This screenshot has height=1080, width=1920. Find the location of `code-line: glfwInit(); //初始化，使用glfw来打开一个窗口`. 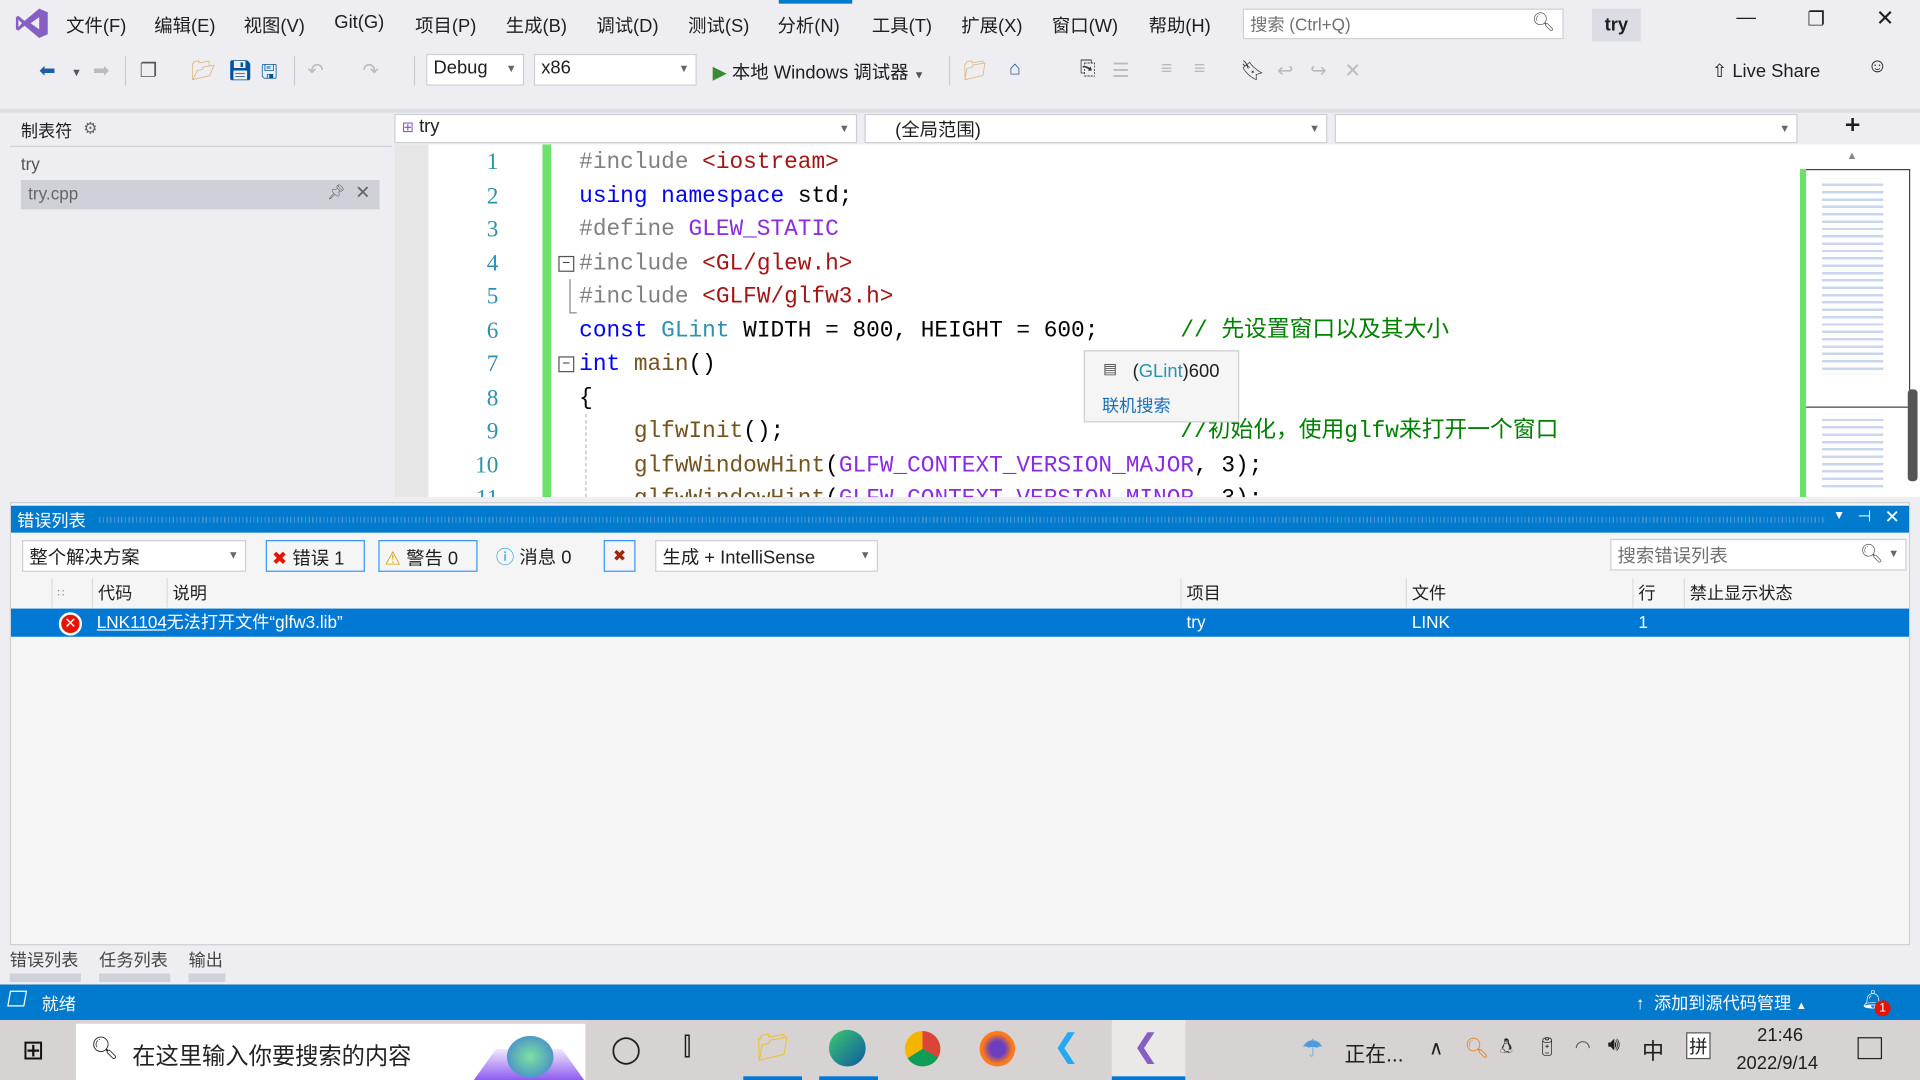

code-line: glfwInit(); //初始化，使用glfw来打开一个窗口 is located at coordinates (1068, 432).